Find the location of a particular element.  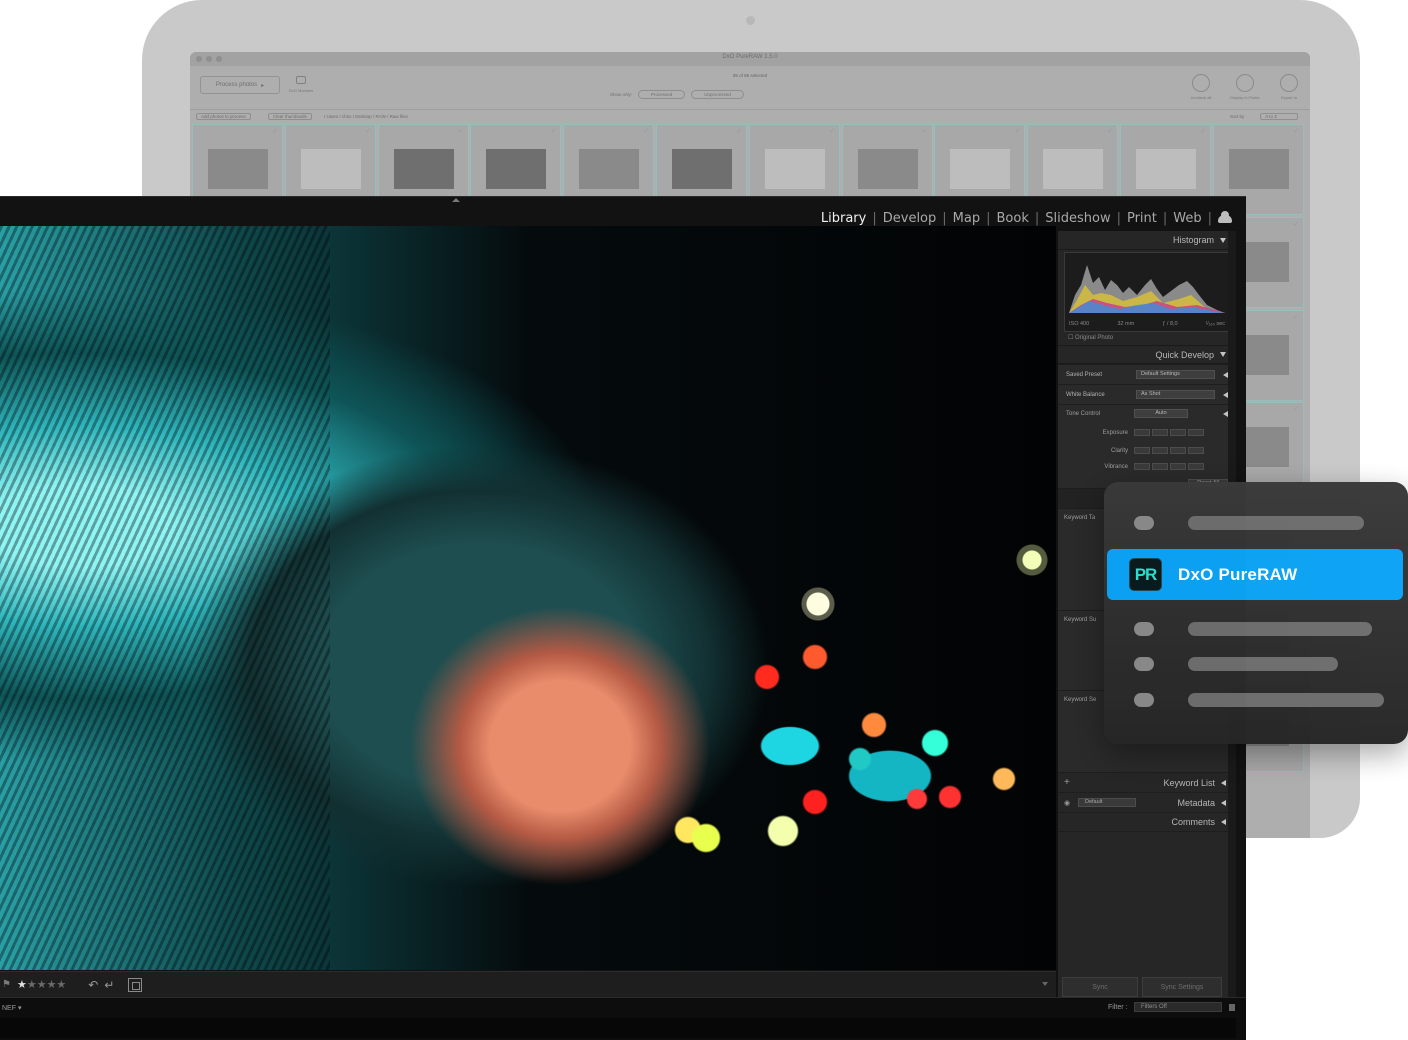

collapse-icon is located at coordinates (1223, 240).